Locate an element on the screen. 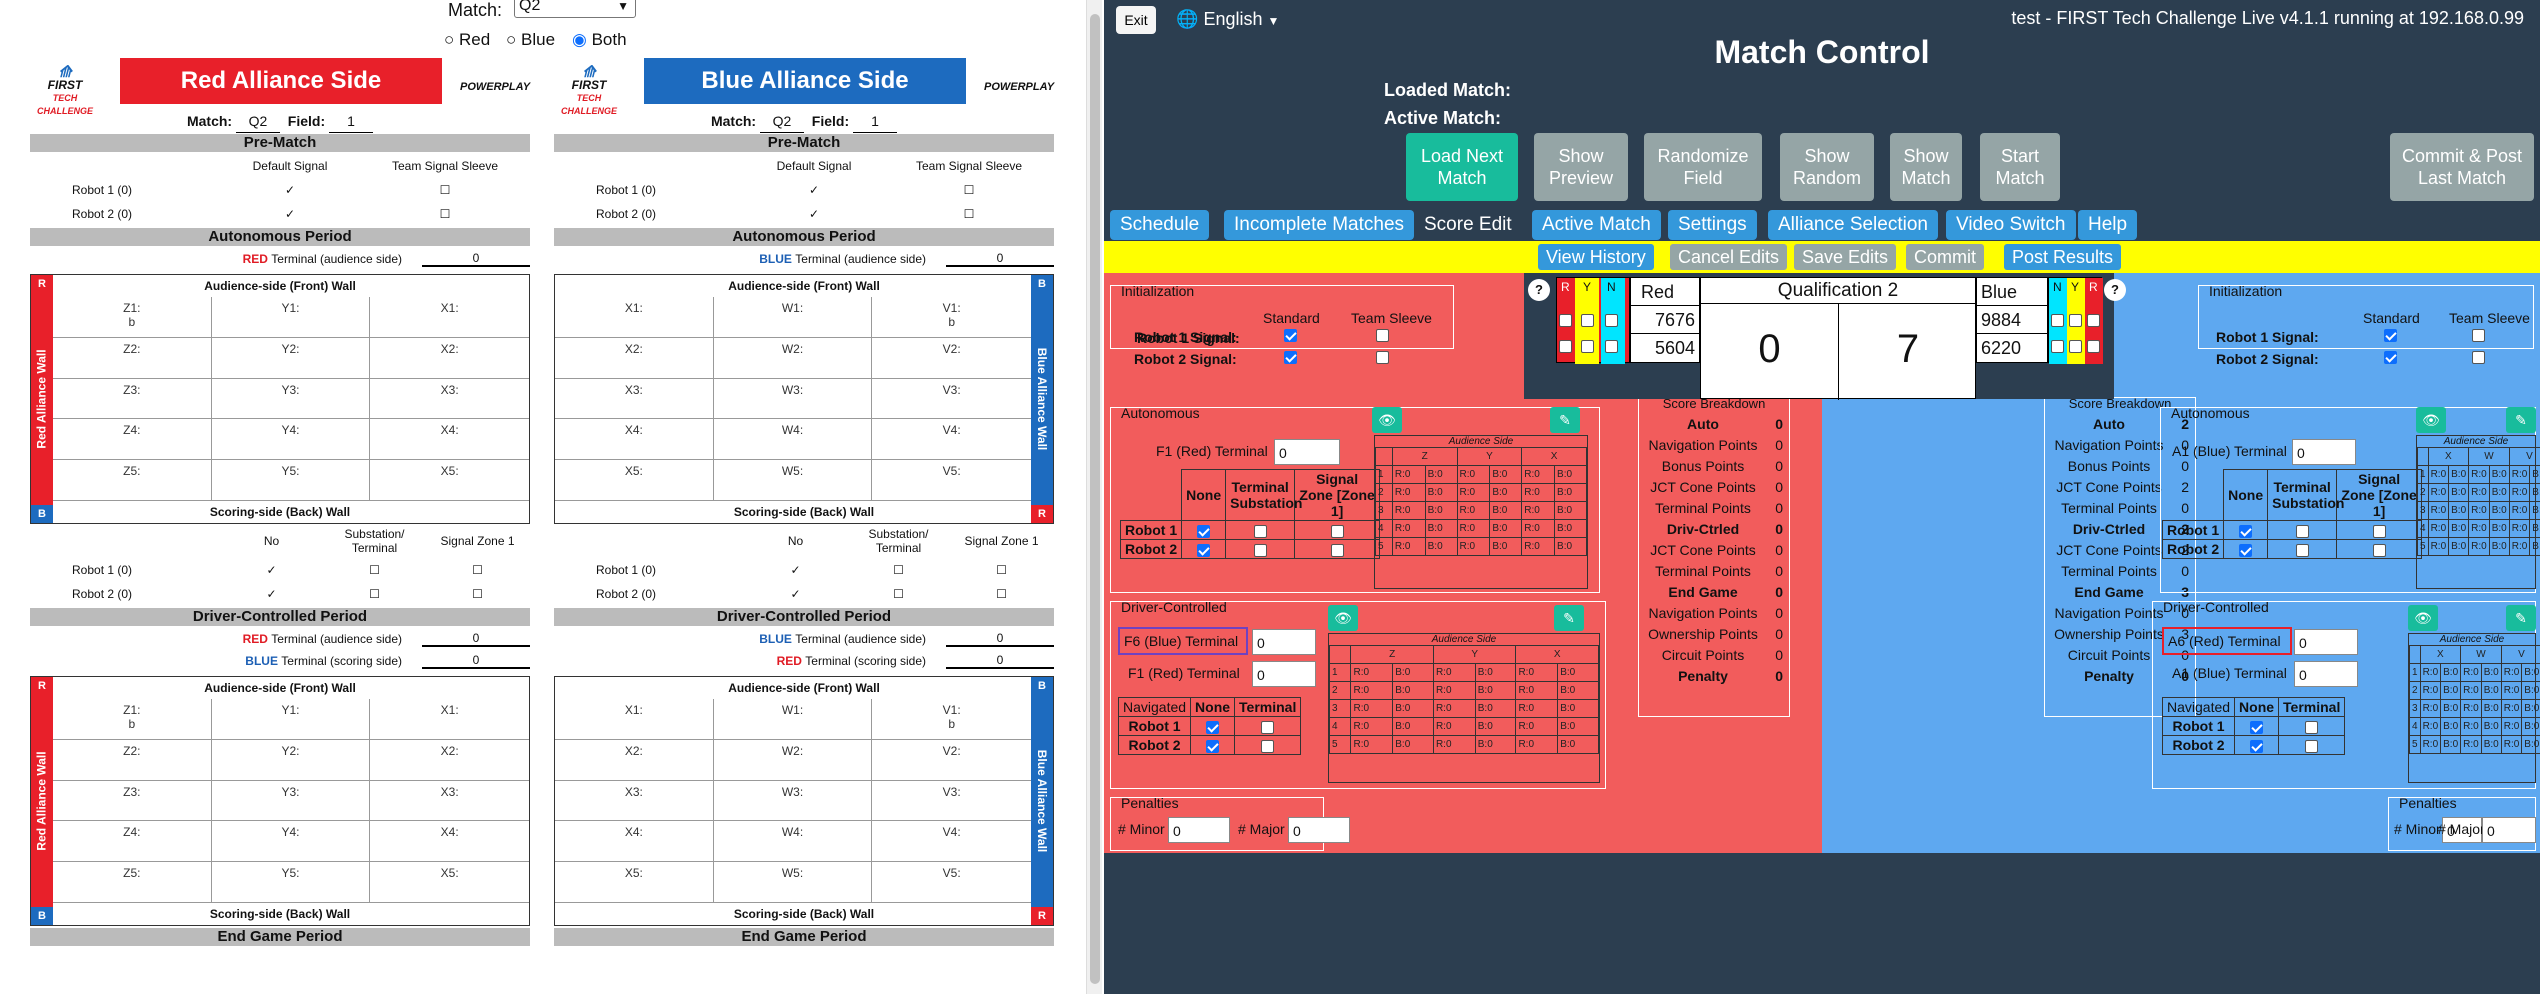 Image resolution: width=2540 pixels, height=994 pixels. radio-blue: ○ Blue is located at coordinates (530, 40).